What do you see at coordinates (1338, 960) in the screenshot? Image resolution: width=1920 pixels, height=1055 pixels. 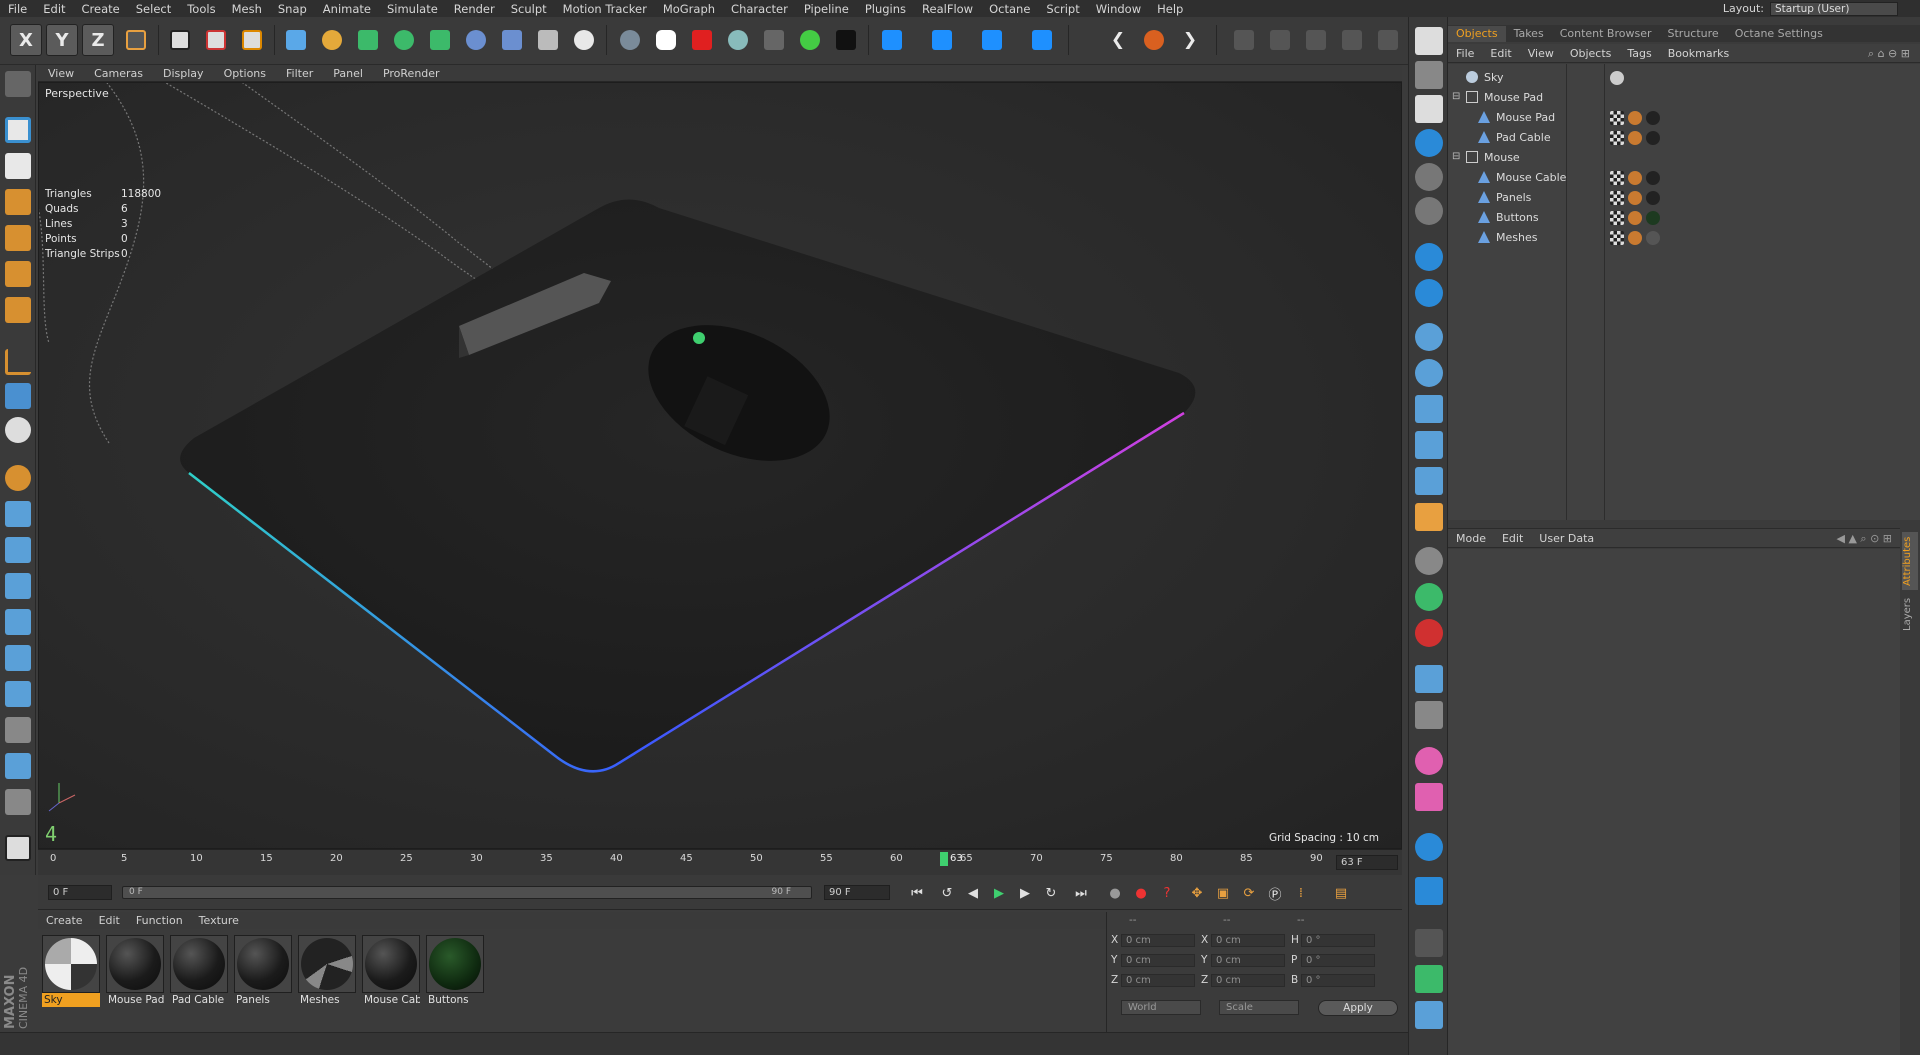 I see `rotation-p-field: 0 °` at bounding box center [1338, 960].